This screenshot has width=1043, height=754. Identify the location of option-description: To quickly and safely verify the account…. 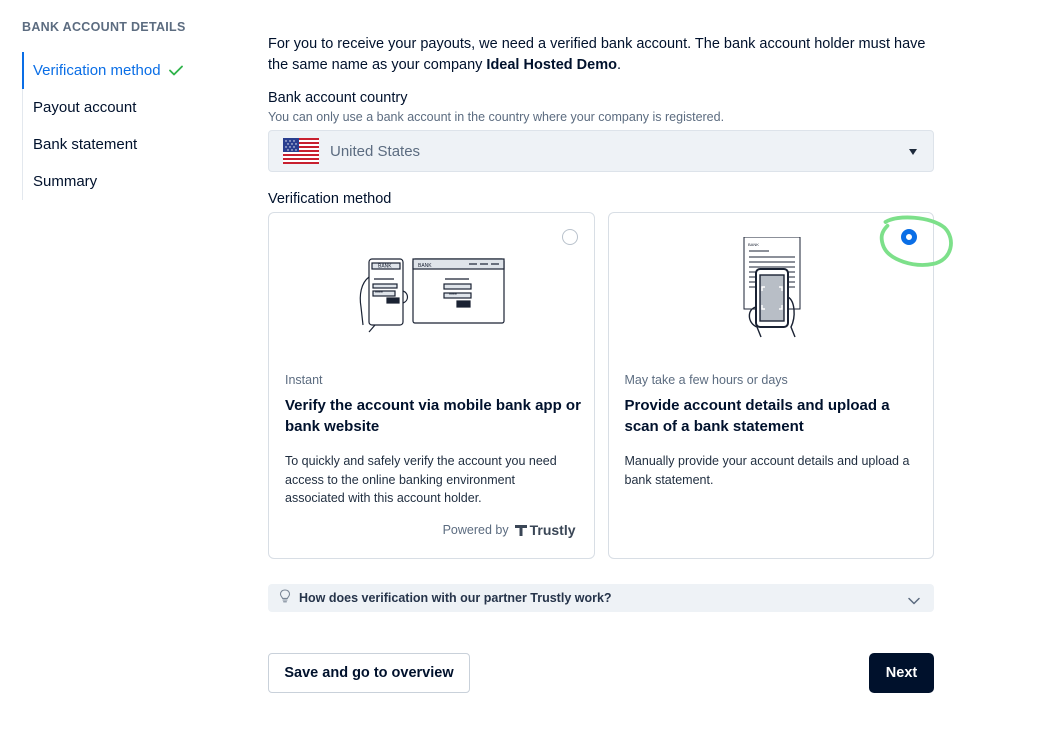
(421, 479).